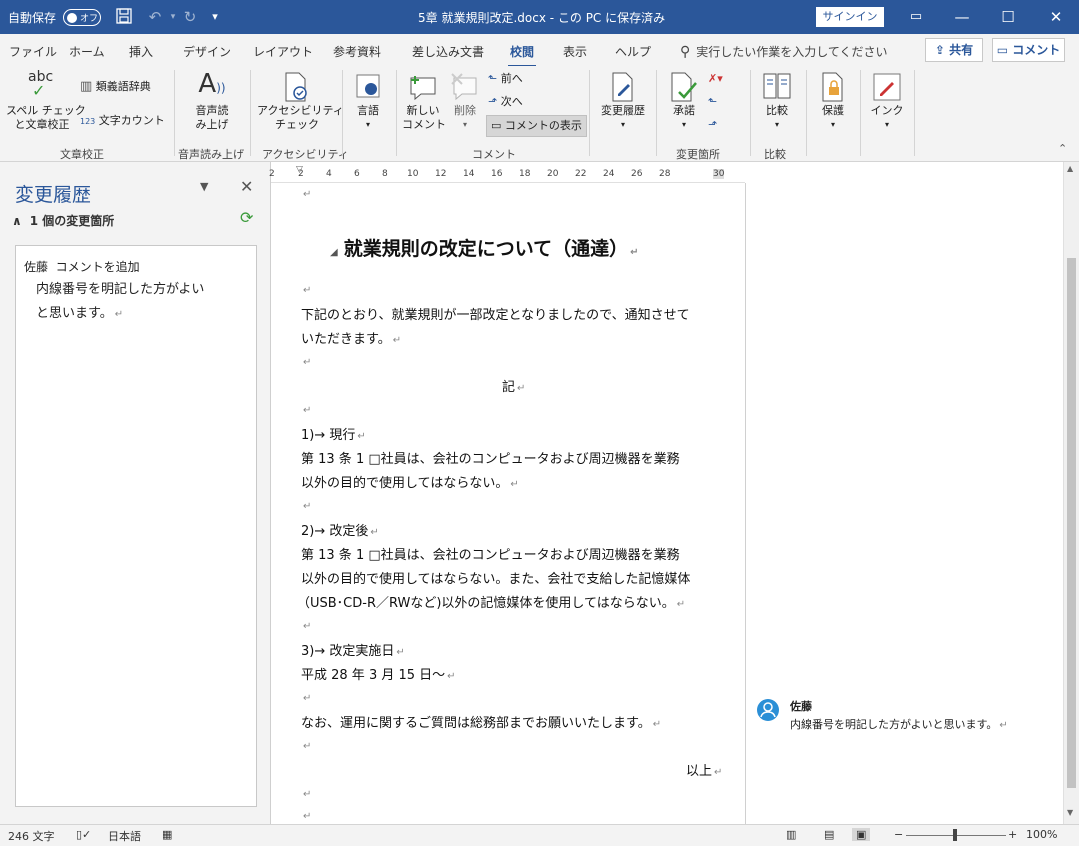 The height and width of the screenshot is (846, 1079). Describe the element at coordinates (899, 724) in the screenshot. I see `comment-text: 内線番号を明記した方がよいと思います。 ↵` at that location.